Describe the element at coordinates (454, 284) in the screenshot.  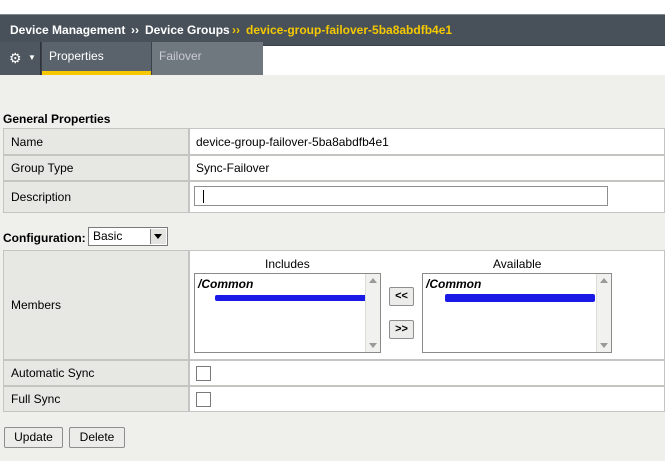
I see `available-partition-header: /Common` at that location.